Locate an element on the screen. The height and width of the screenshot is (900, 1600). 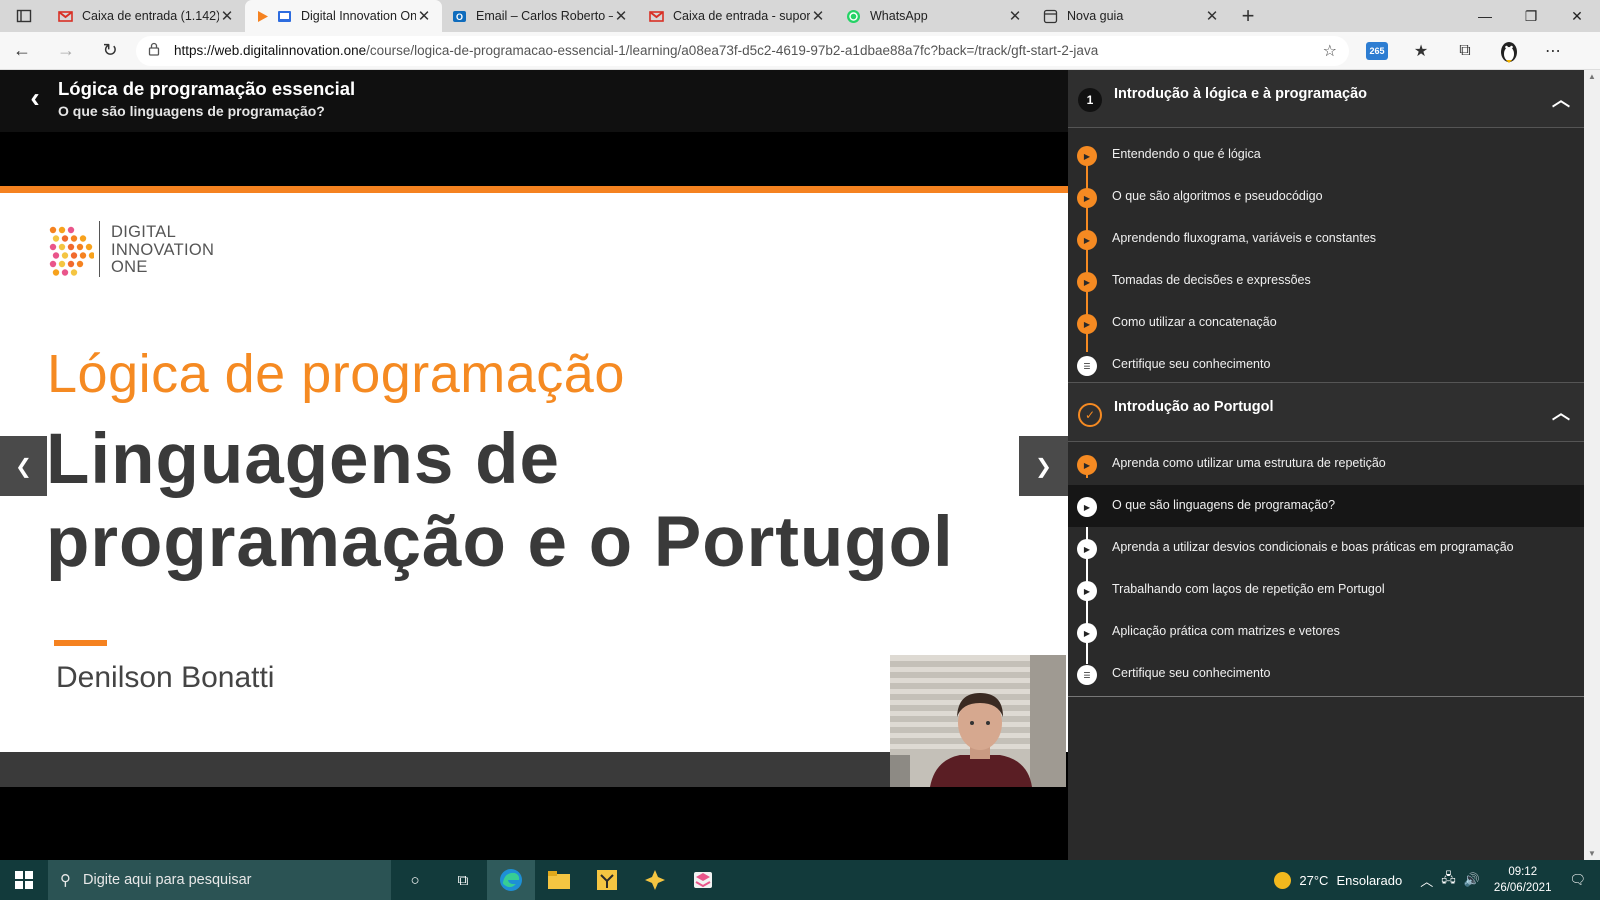
lesson-item: ▶ Entendendo o que é lógica is located at coordinates (1326, 155).